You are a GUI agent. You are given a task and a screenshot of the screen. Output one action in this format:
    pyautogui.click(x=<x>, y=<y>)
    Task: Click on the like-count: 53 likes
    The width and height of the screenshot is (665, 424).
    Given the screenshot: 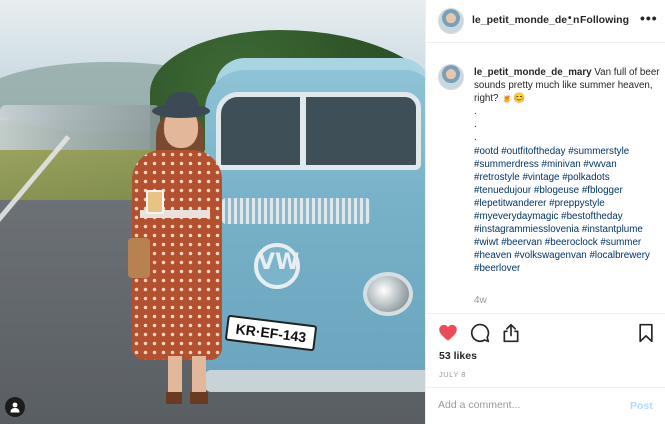 What is the action you would take?
    pyautogui.click(x=458, y=356)
    